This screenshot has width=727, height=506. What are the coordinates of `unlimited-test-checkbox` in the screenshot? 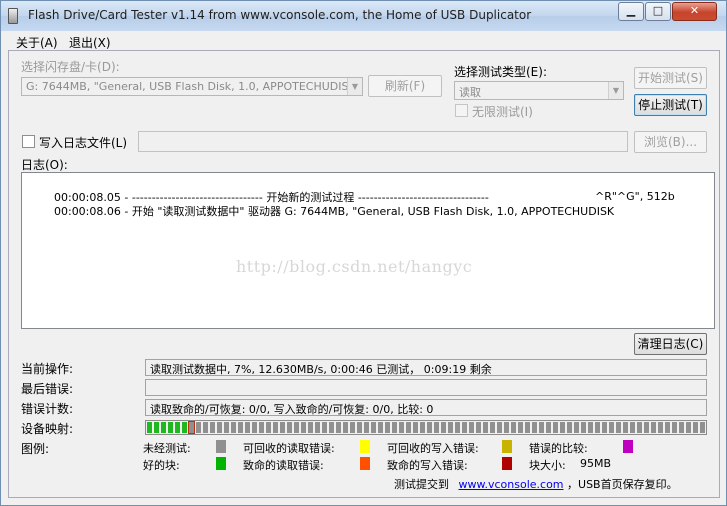 It's located at (461, 110).